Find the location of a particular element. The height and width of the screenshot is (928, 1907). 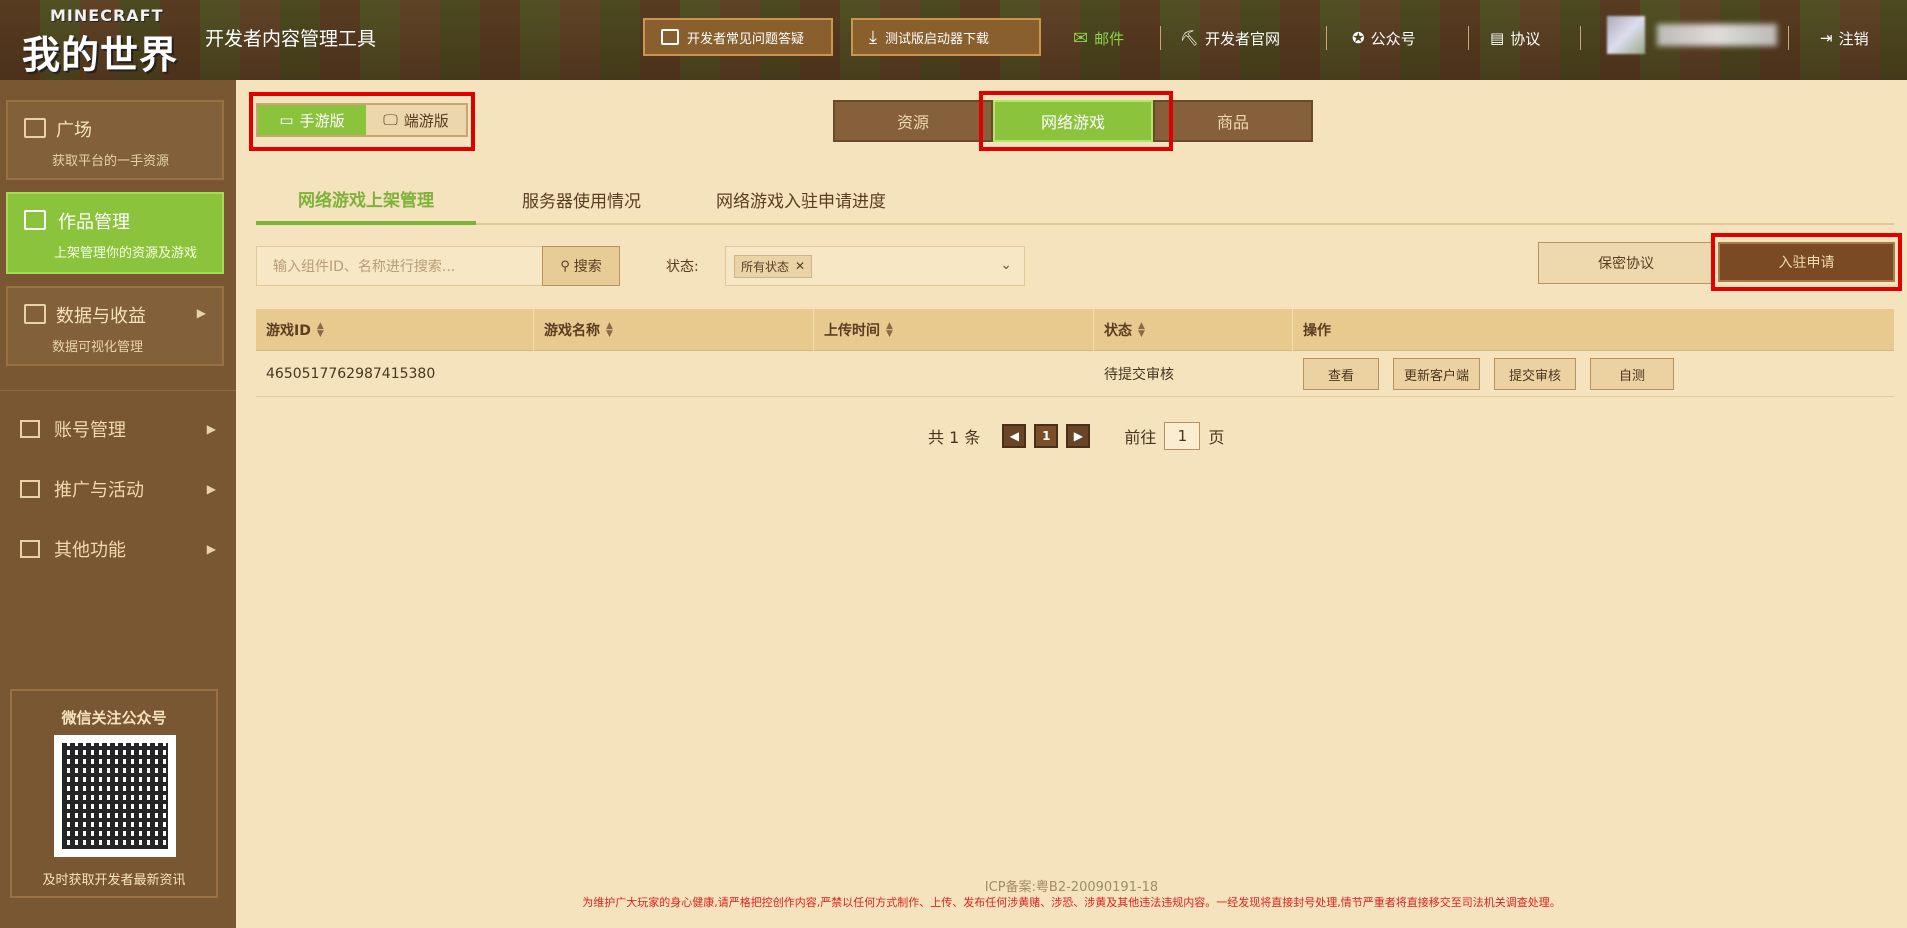

logout-link: ⇥ 注销 is located at coordinates (1844, 38).